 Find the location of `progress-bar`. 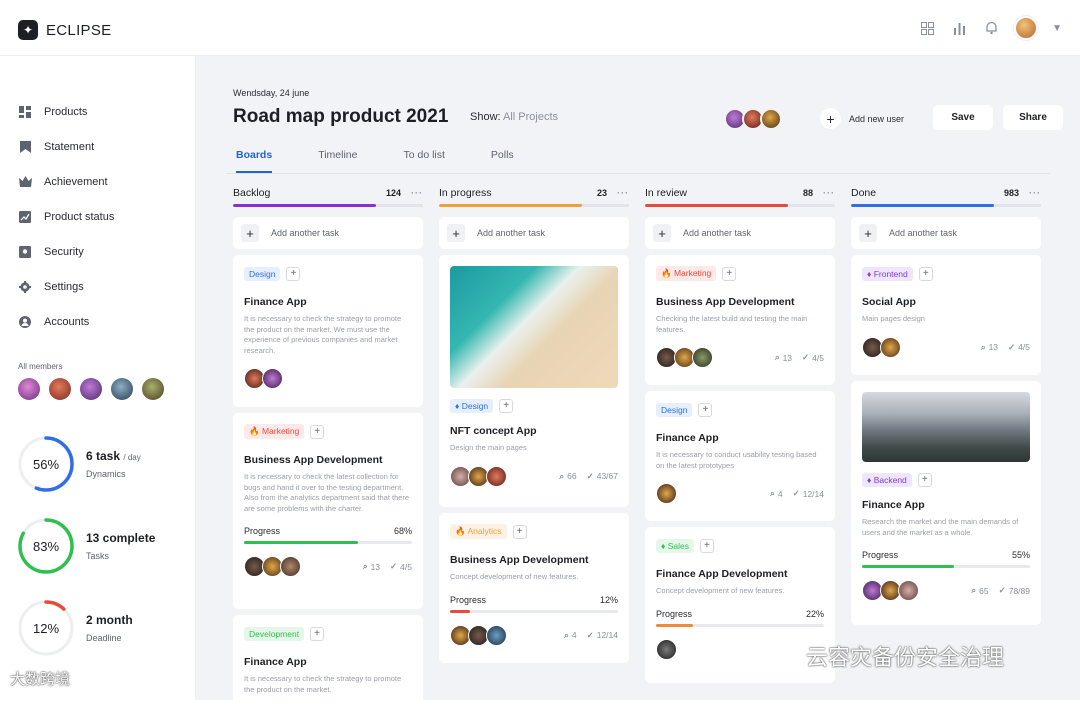

progress-bar is located at coordinates (328, 542).